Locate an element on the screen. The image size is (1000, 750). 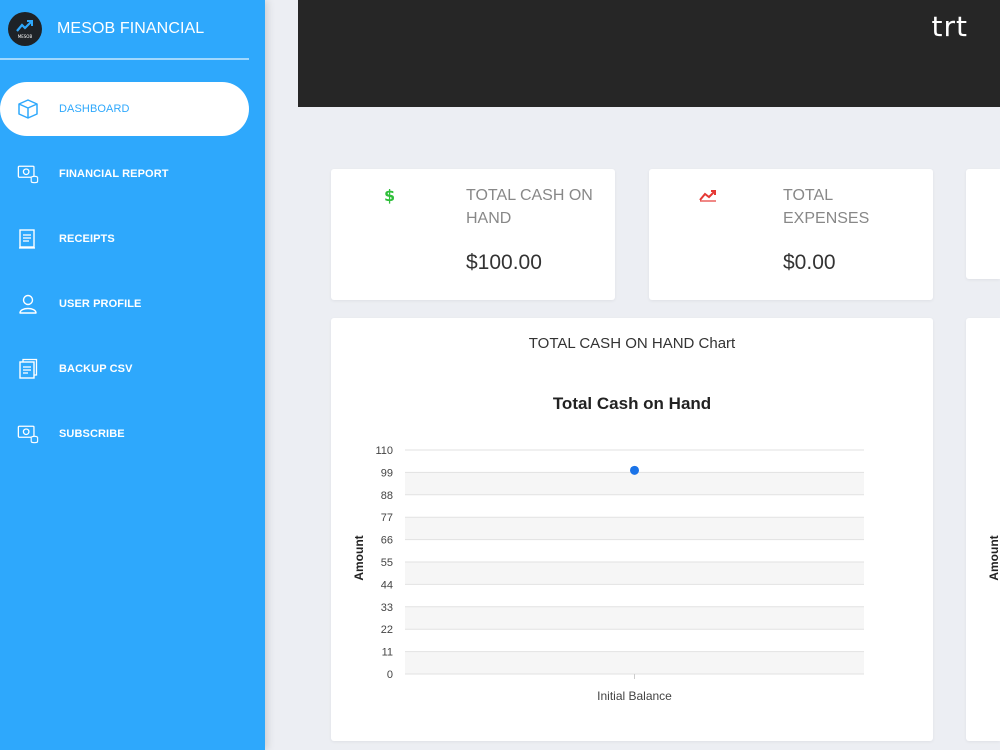
y-tick-label: 110 is located at coordinates (384, 451).